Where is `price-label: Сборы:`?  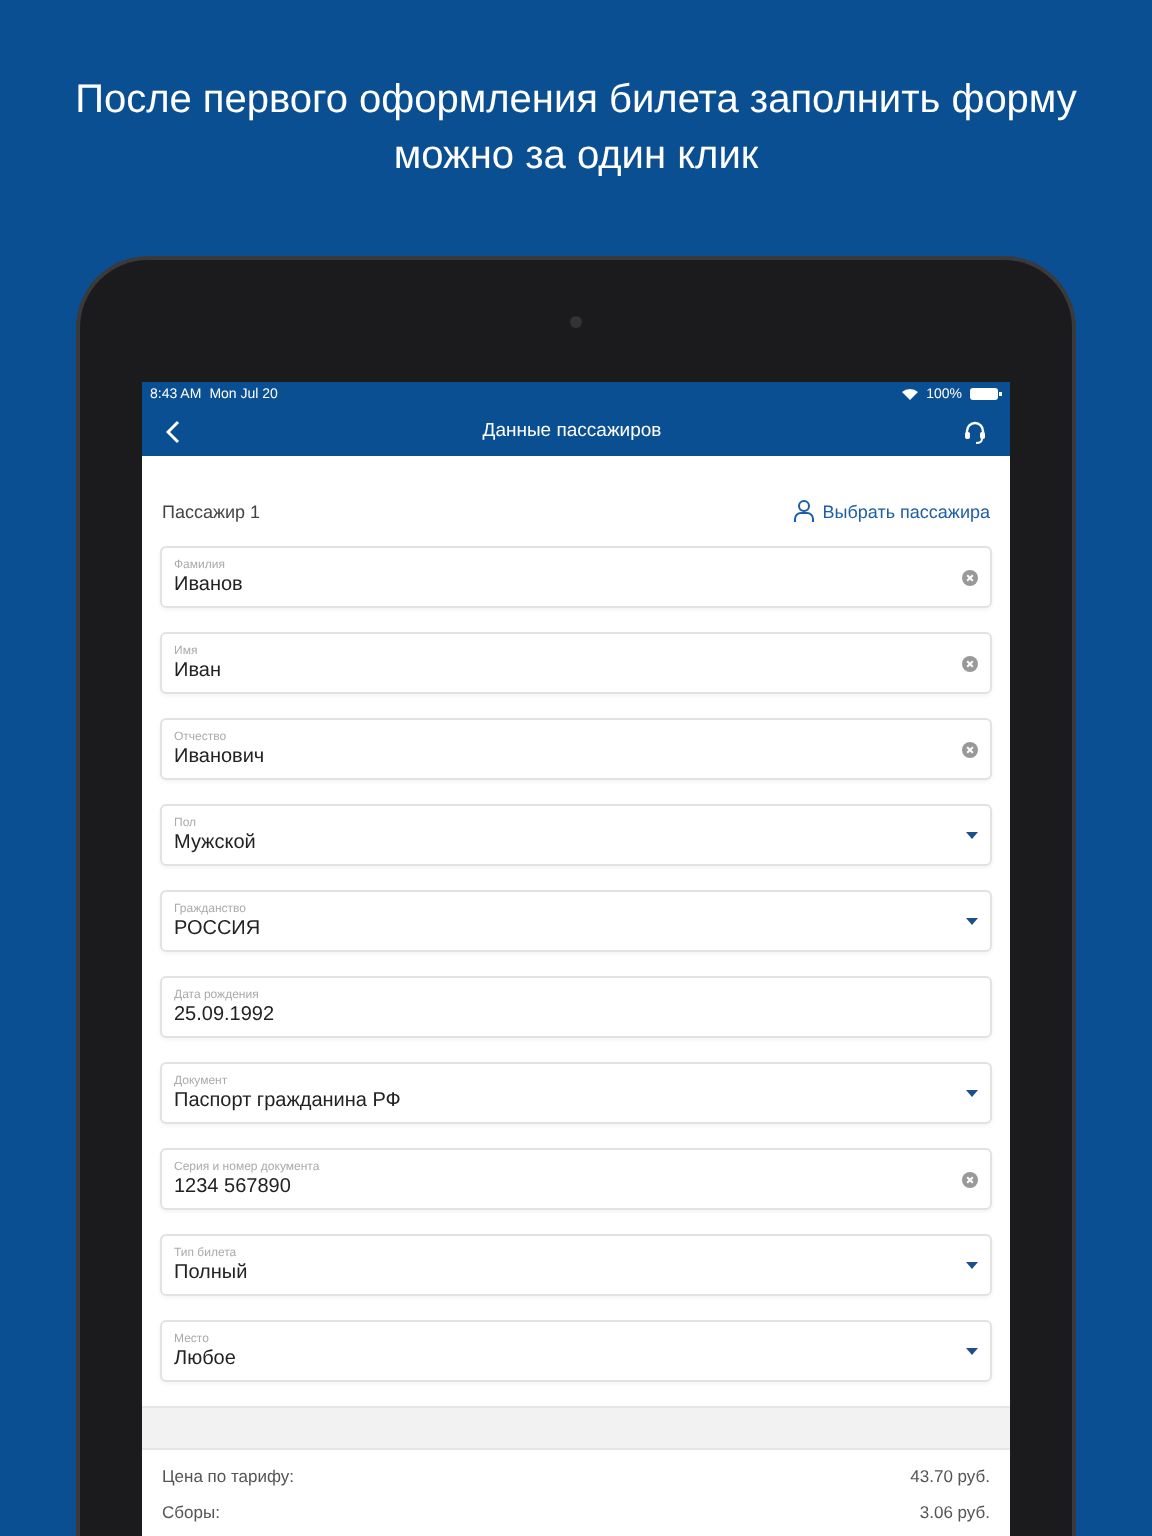 price-label: Сборы: is located at coordinates (191, 1512).